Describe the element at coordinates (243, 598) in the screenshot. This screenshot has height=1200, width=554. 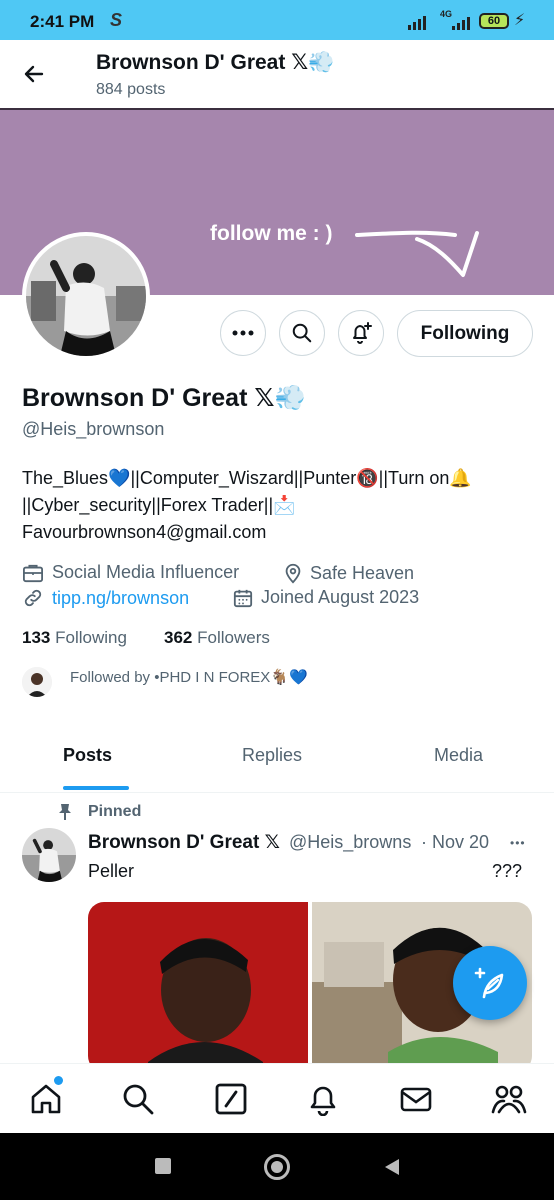
I see `calendar-icon` at that location.